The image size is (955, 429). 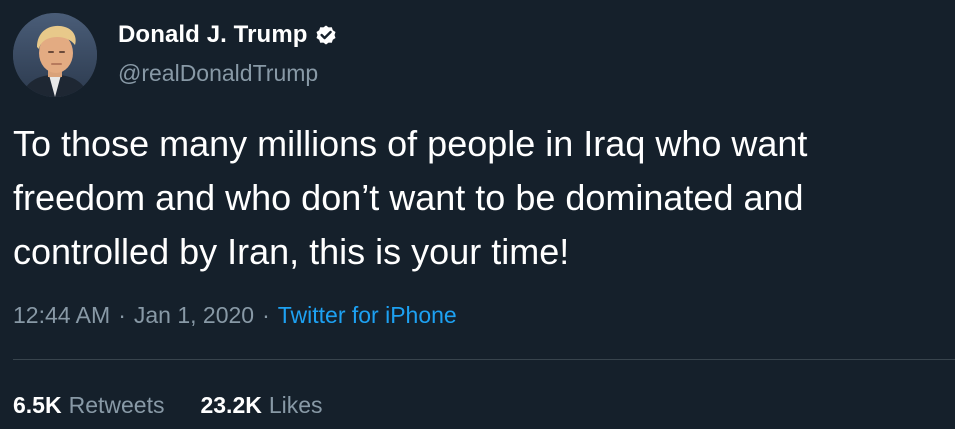 I want to click on retweets-label: Retweets, so click(x=116, y=405).